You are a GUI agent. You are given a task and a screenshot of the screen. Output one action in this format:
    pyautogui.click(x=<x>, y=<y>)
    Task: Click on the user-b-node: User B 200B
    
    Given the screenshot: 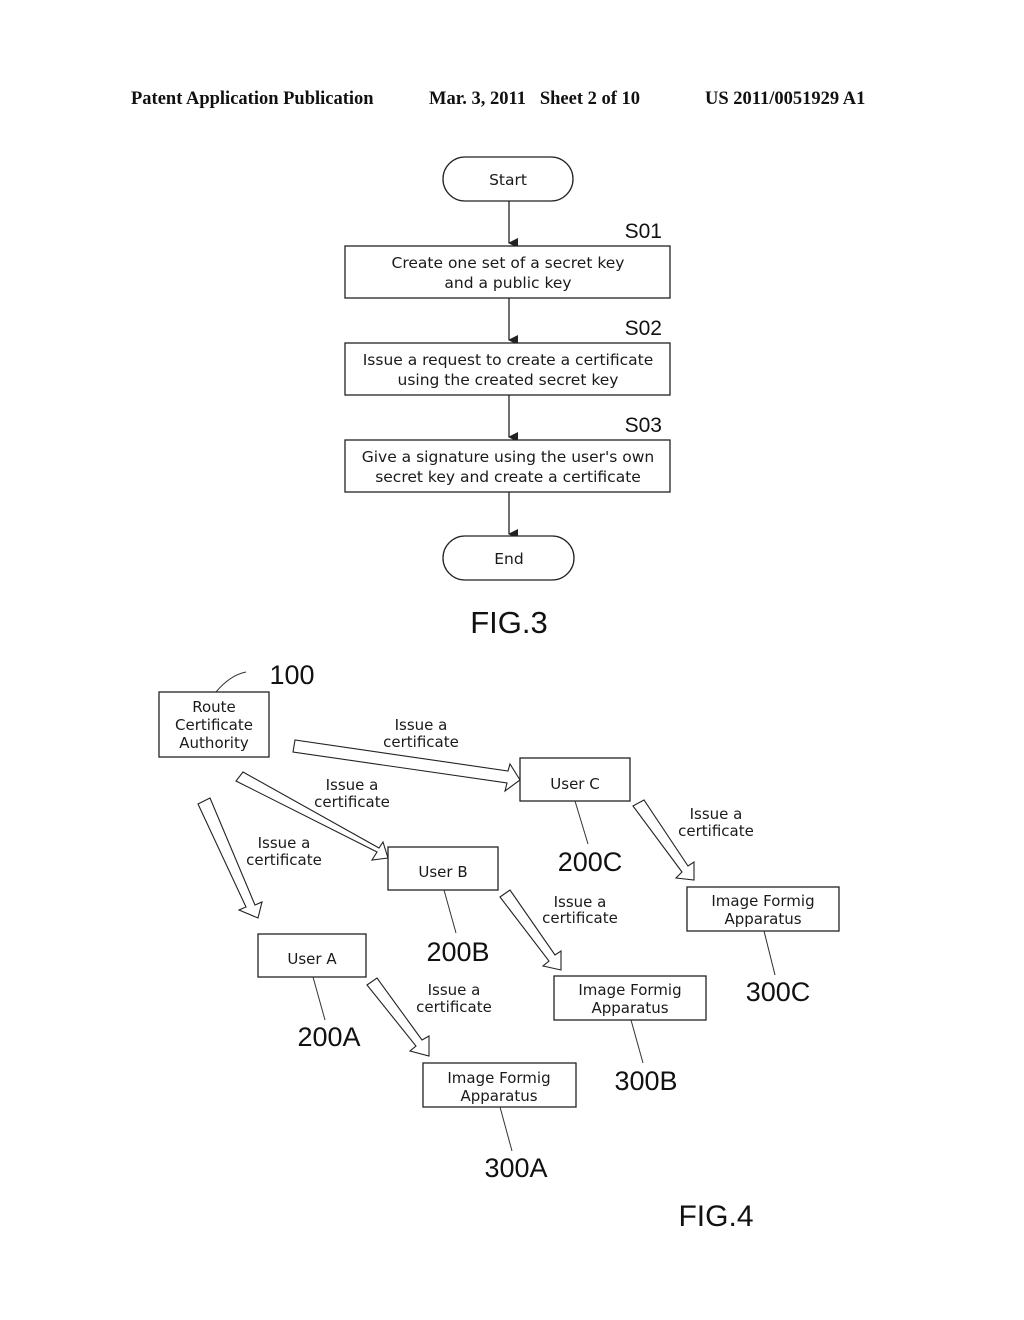 What is the action you would take?
    pyautogui.click(x=443, y=906)
    